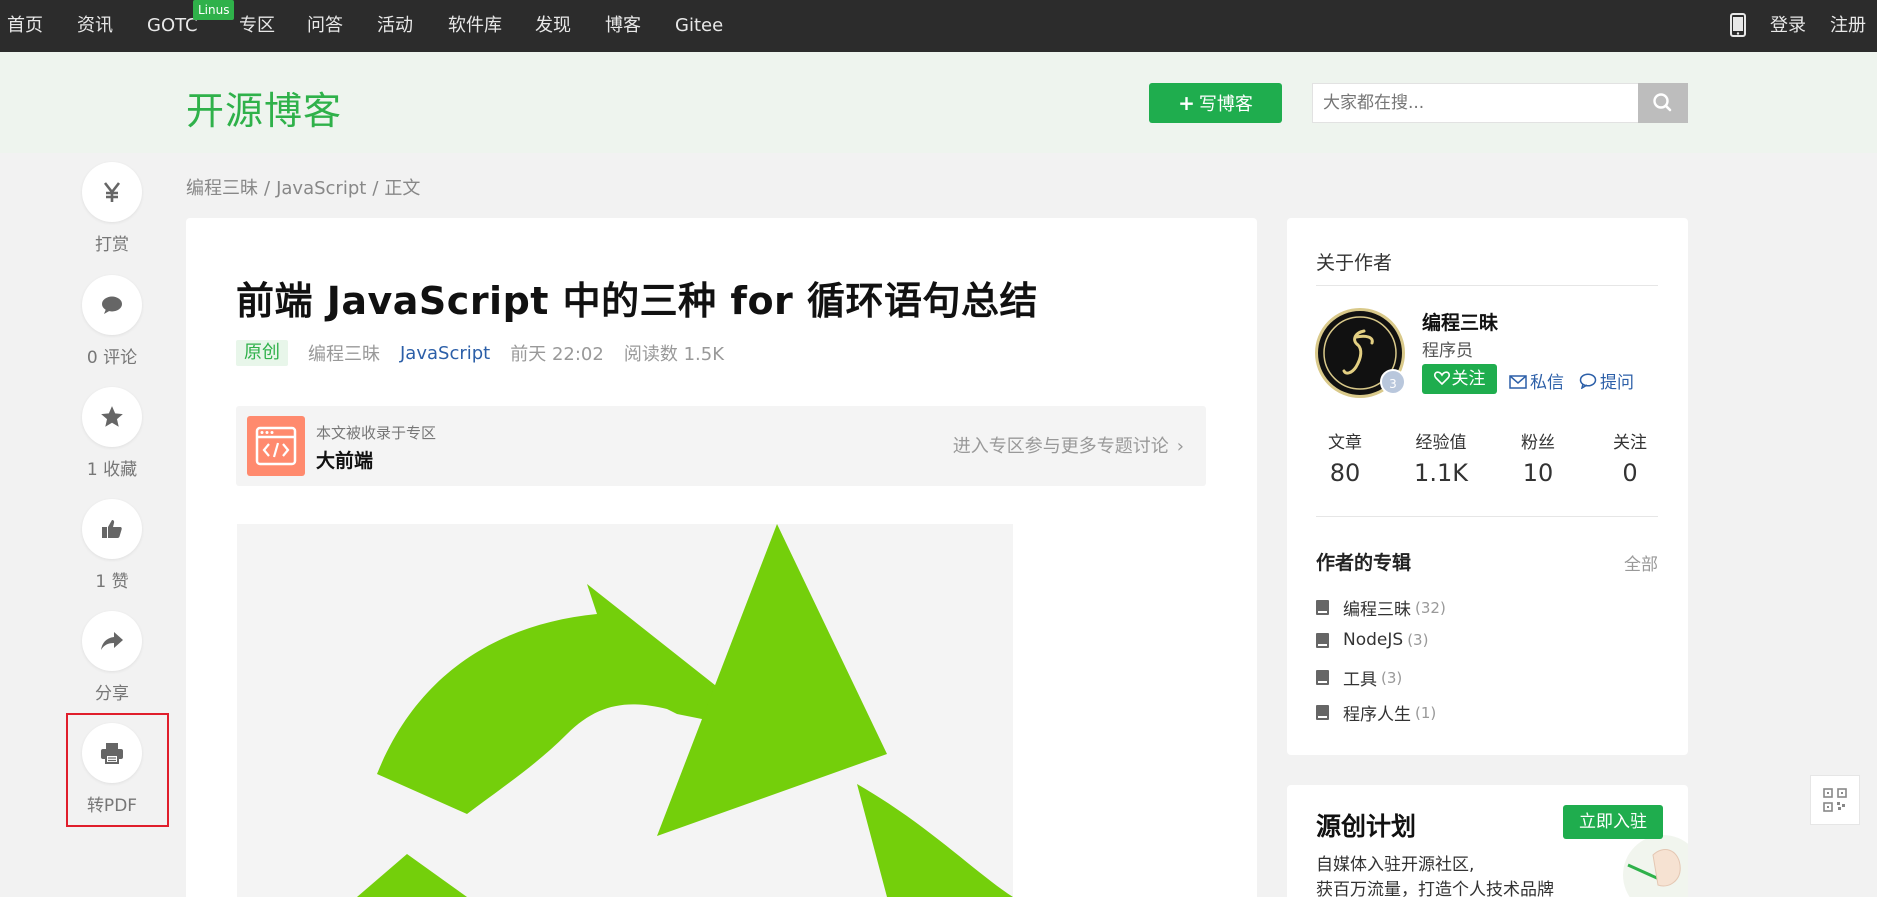  What do you see at coordinates (721, 446) in the screenshot?
I see `zone-banner: 本文被收录于专区 大前端 进入专区参与更多专题讨论 ›` at bounding box center [721, 446].